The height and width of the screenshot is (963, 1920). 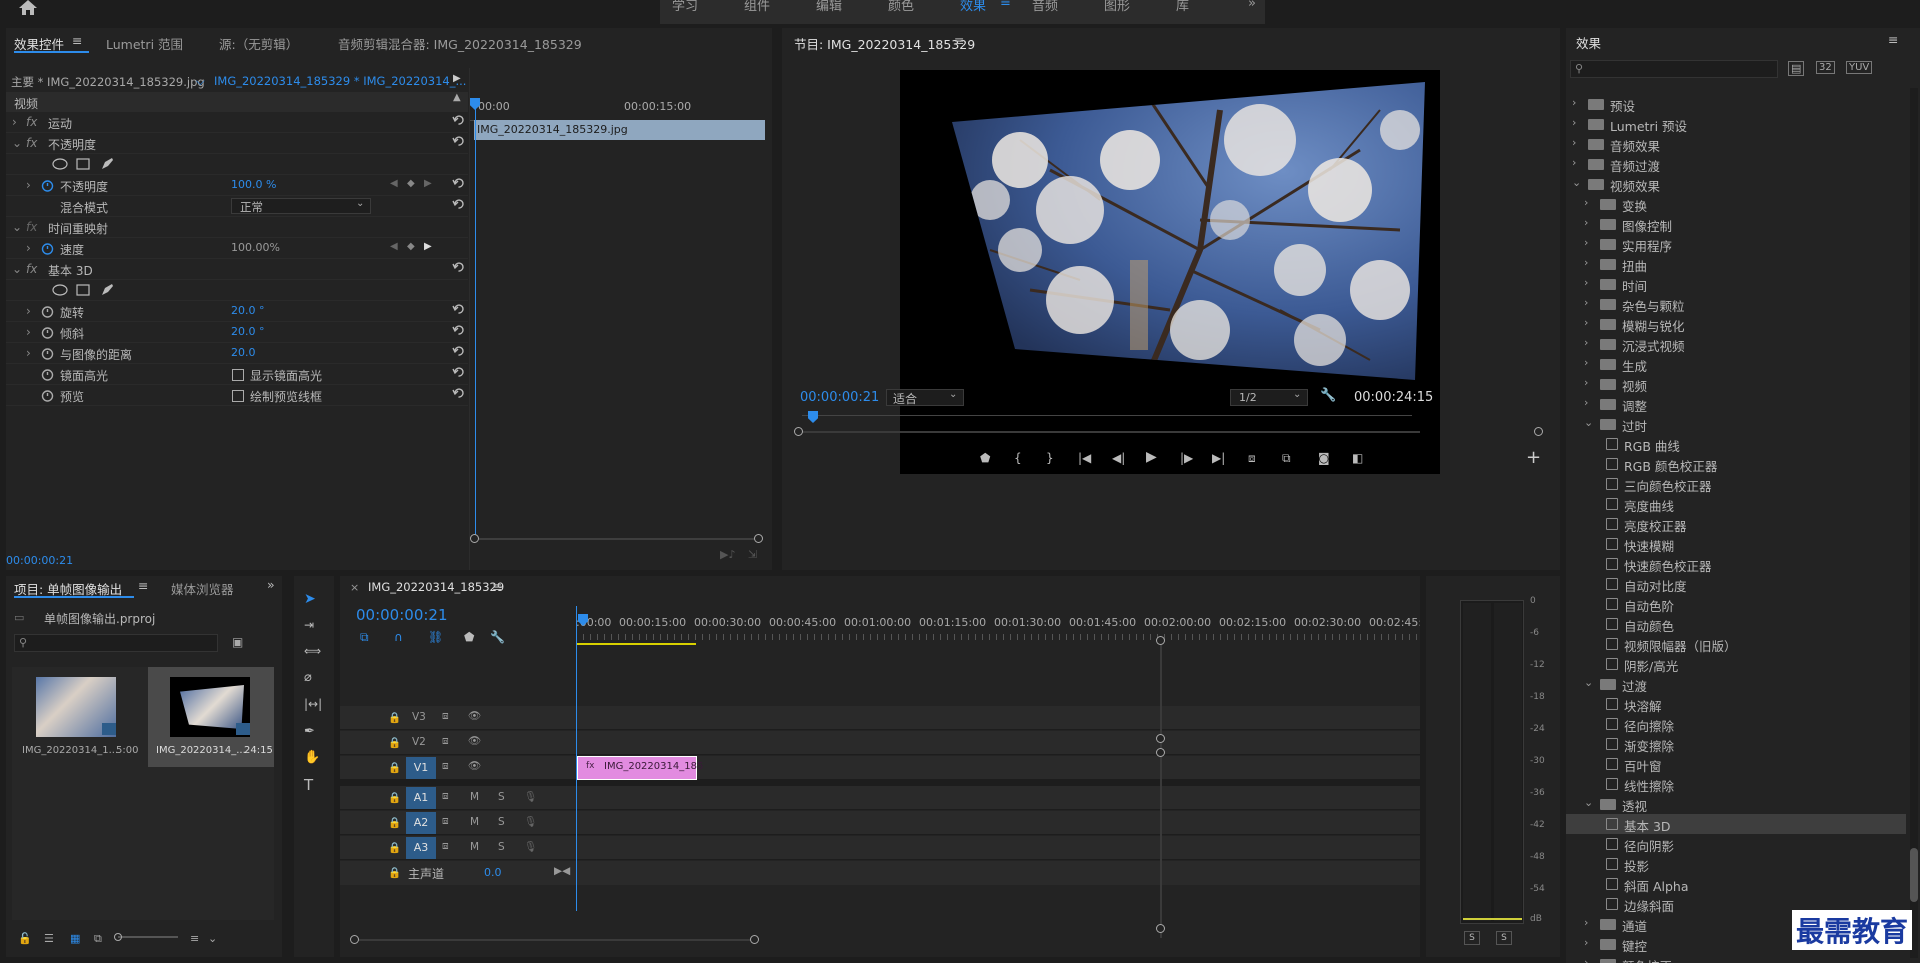 What do you see at coordinates (727, 554) in the screenshot?
I see `play-audio-icon: ▶♪` at bounding box center [727, 554].